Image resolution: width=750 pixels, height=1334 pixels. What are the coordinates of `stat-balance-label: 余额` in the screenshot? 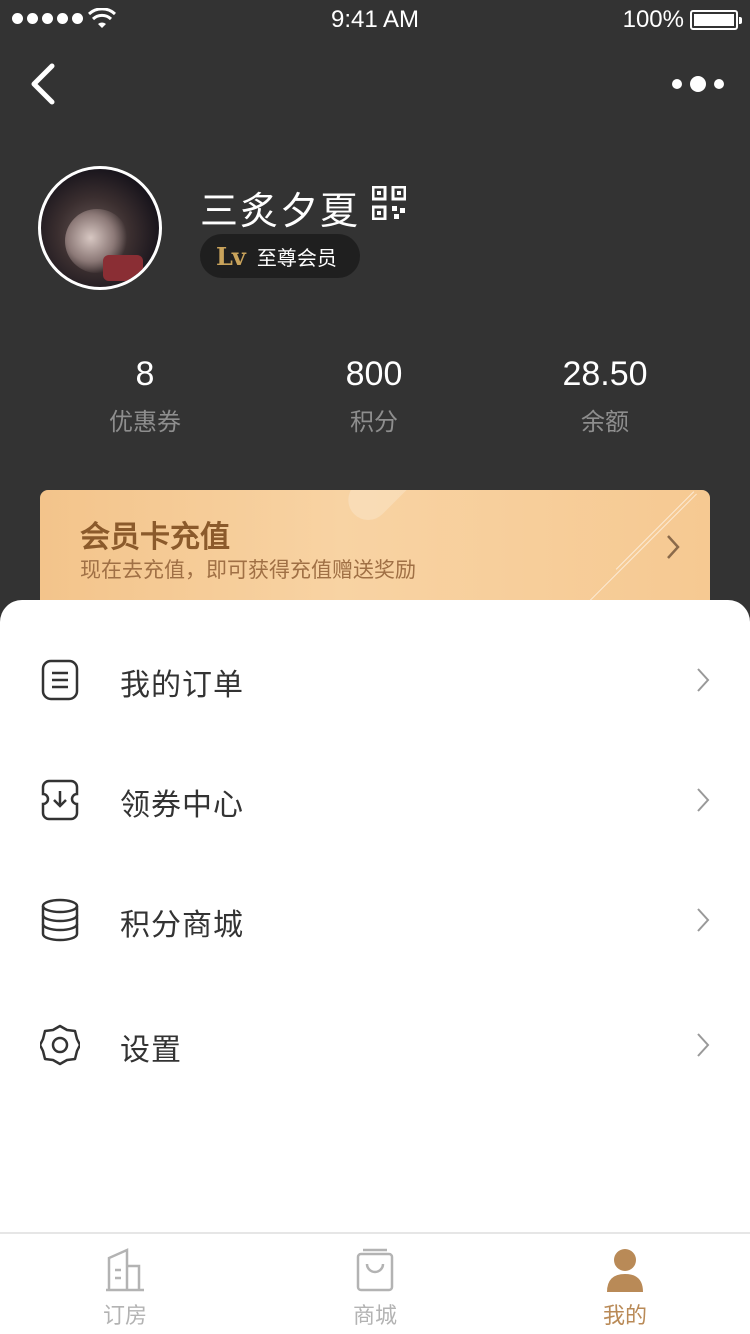 It's located at (605, 422).